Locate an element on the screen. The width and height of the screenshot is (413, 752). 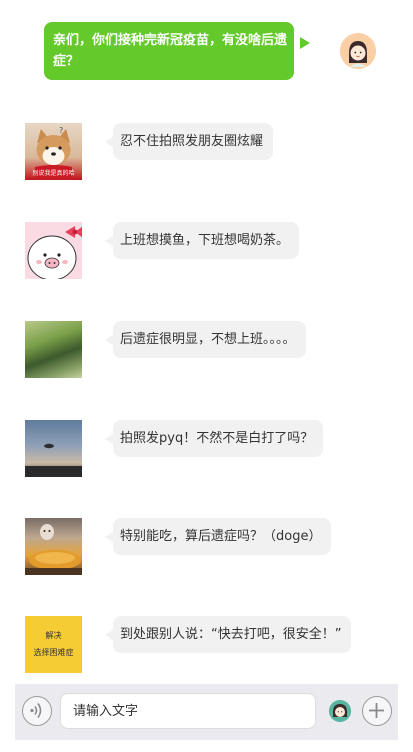
my-avatar is located at coordinates (358, 51).